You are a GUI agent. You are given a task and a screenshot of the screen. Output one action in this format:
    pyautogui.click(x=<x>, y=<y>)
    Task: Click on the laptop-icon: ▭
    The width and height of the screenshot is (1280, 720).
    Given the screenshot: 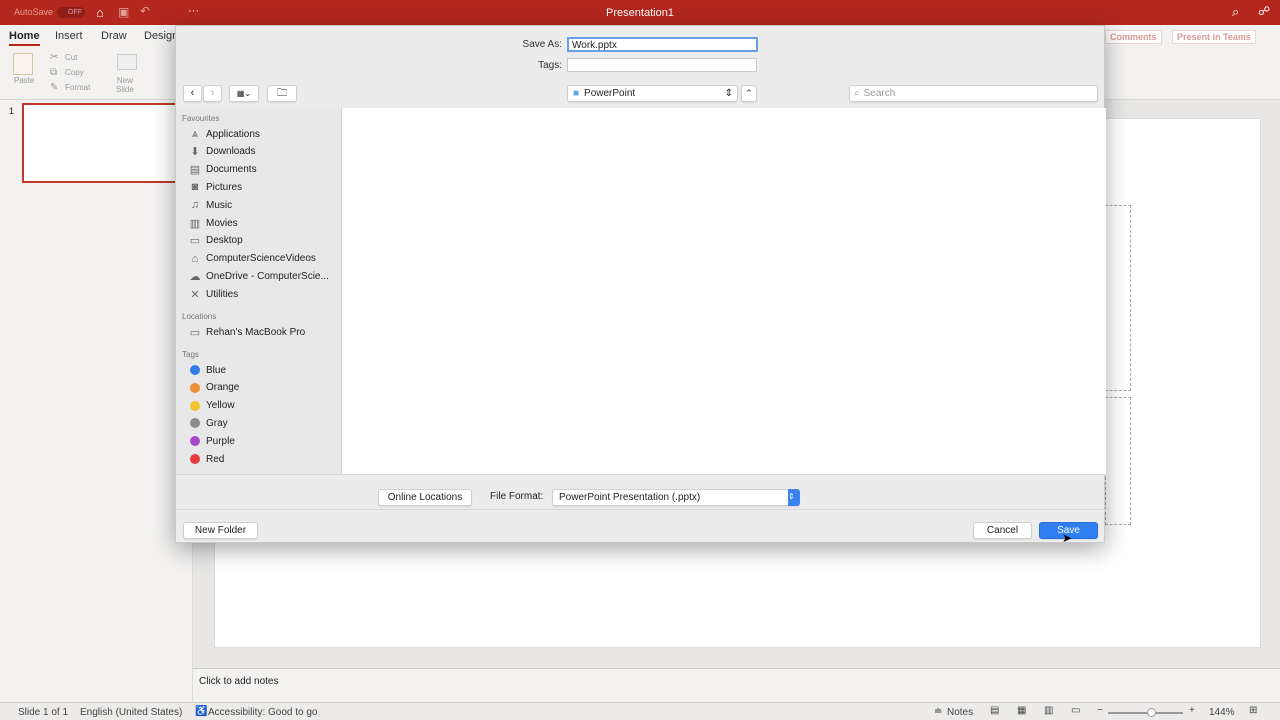 What is the action you would take?
    pyautogui.click(x=195, y=332)
    